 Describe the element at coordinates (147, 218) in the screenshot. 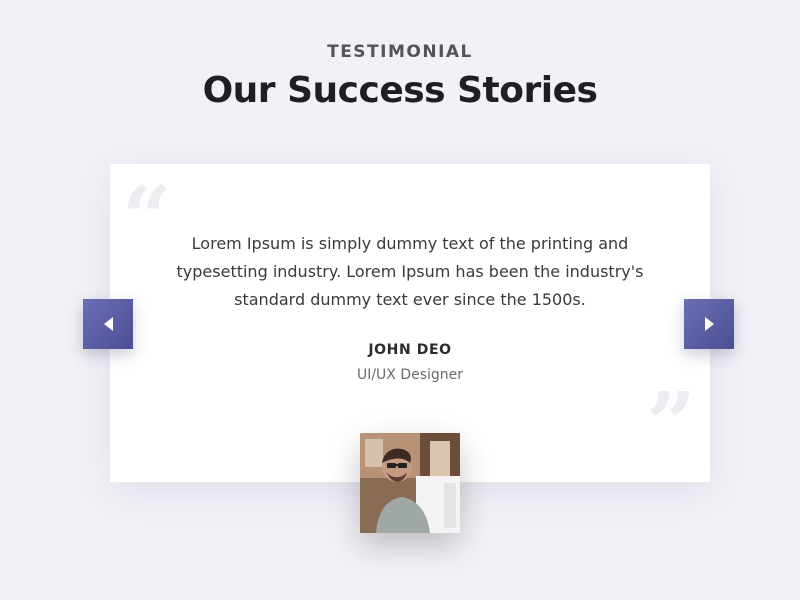

I see `left-quote-icon: “` at that location.